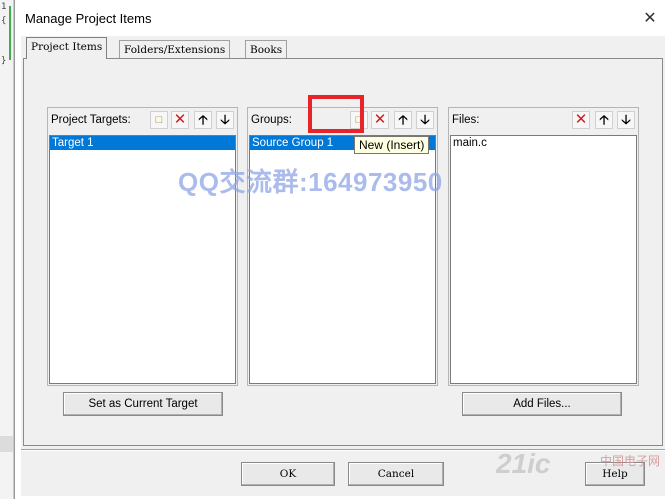  Describe the element at coordinates (396, 474) in the screenshot. I see `cancel-button: Cancel` at that location.